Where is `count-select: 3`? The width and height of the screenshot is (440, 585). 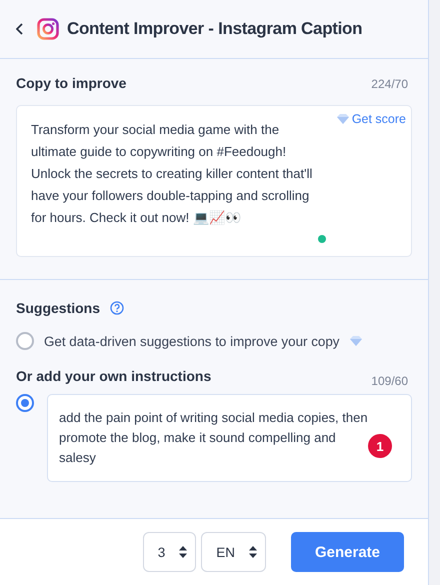
count-select: 3 is located at coordinates (169, 552).